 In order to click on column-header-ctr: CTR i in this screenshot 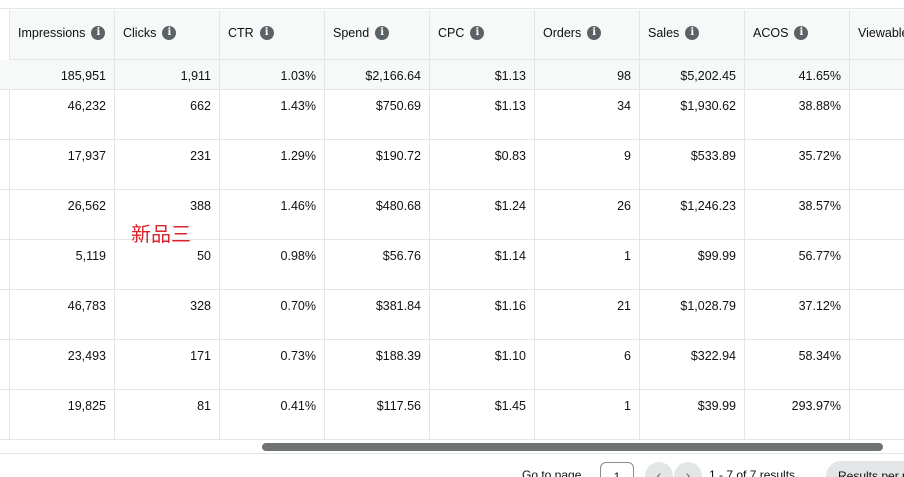, I will do `click(272, 35)`.